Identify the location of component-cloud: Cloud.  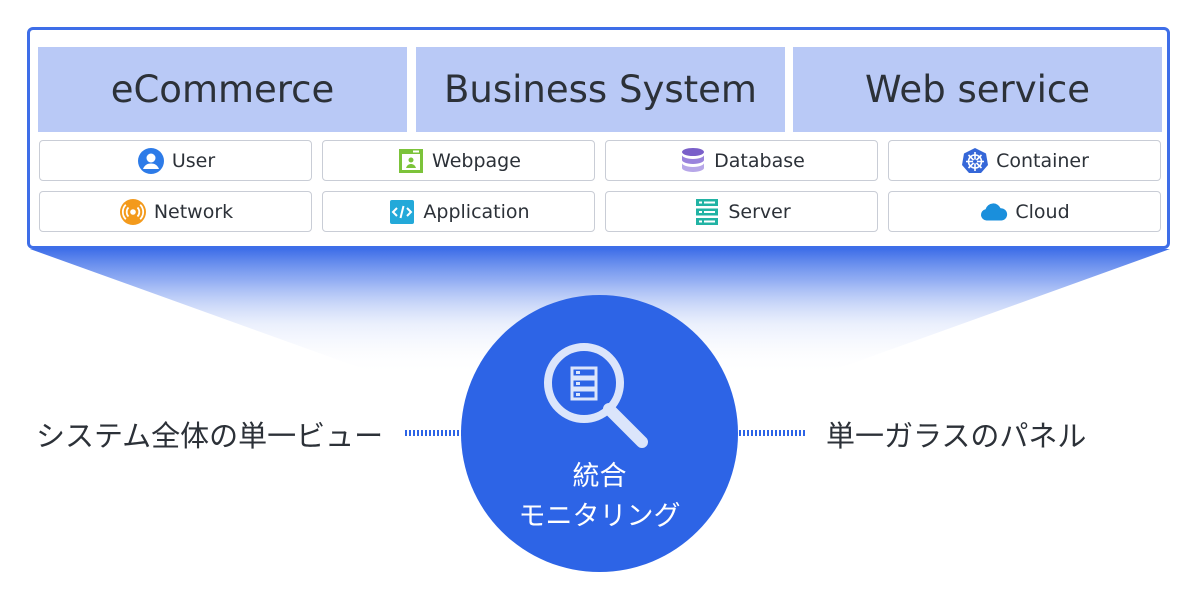
(1024, 211).